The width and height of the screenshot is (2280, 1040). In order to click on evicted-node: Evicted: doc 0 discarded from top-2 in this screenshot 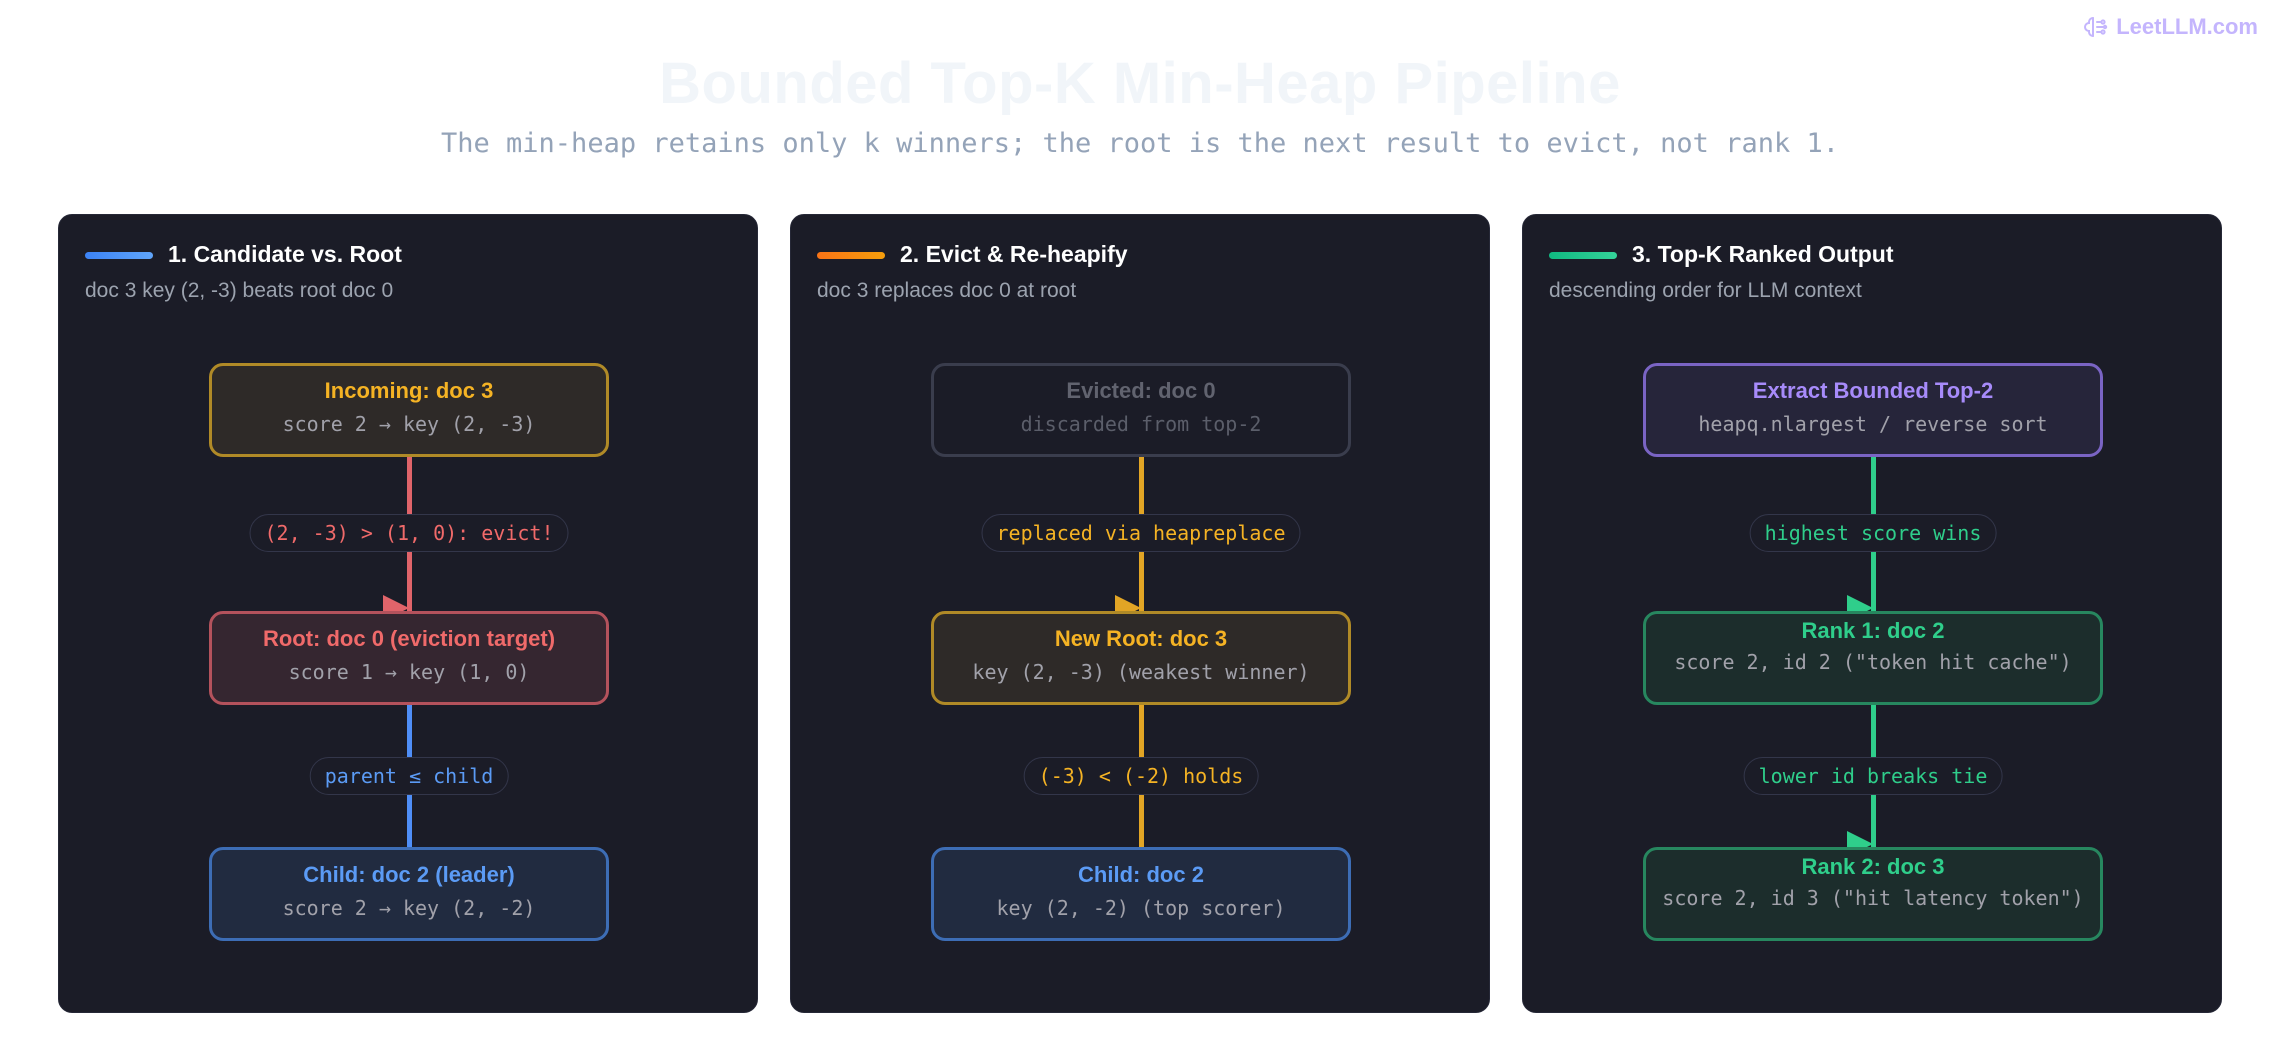, I will do `click(1141, 410)`.